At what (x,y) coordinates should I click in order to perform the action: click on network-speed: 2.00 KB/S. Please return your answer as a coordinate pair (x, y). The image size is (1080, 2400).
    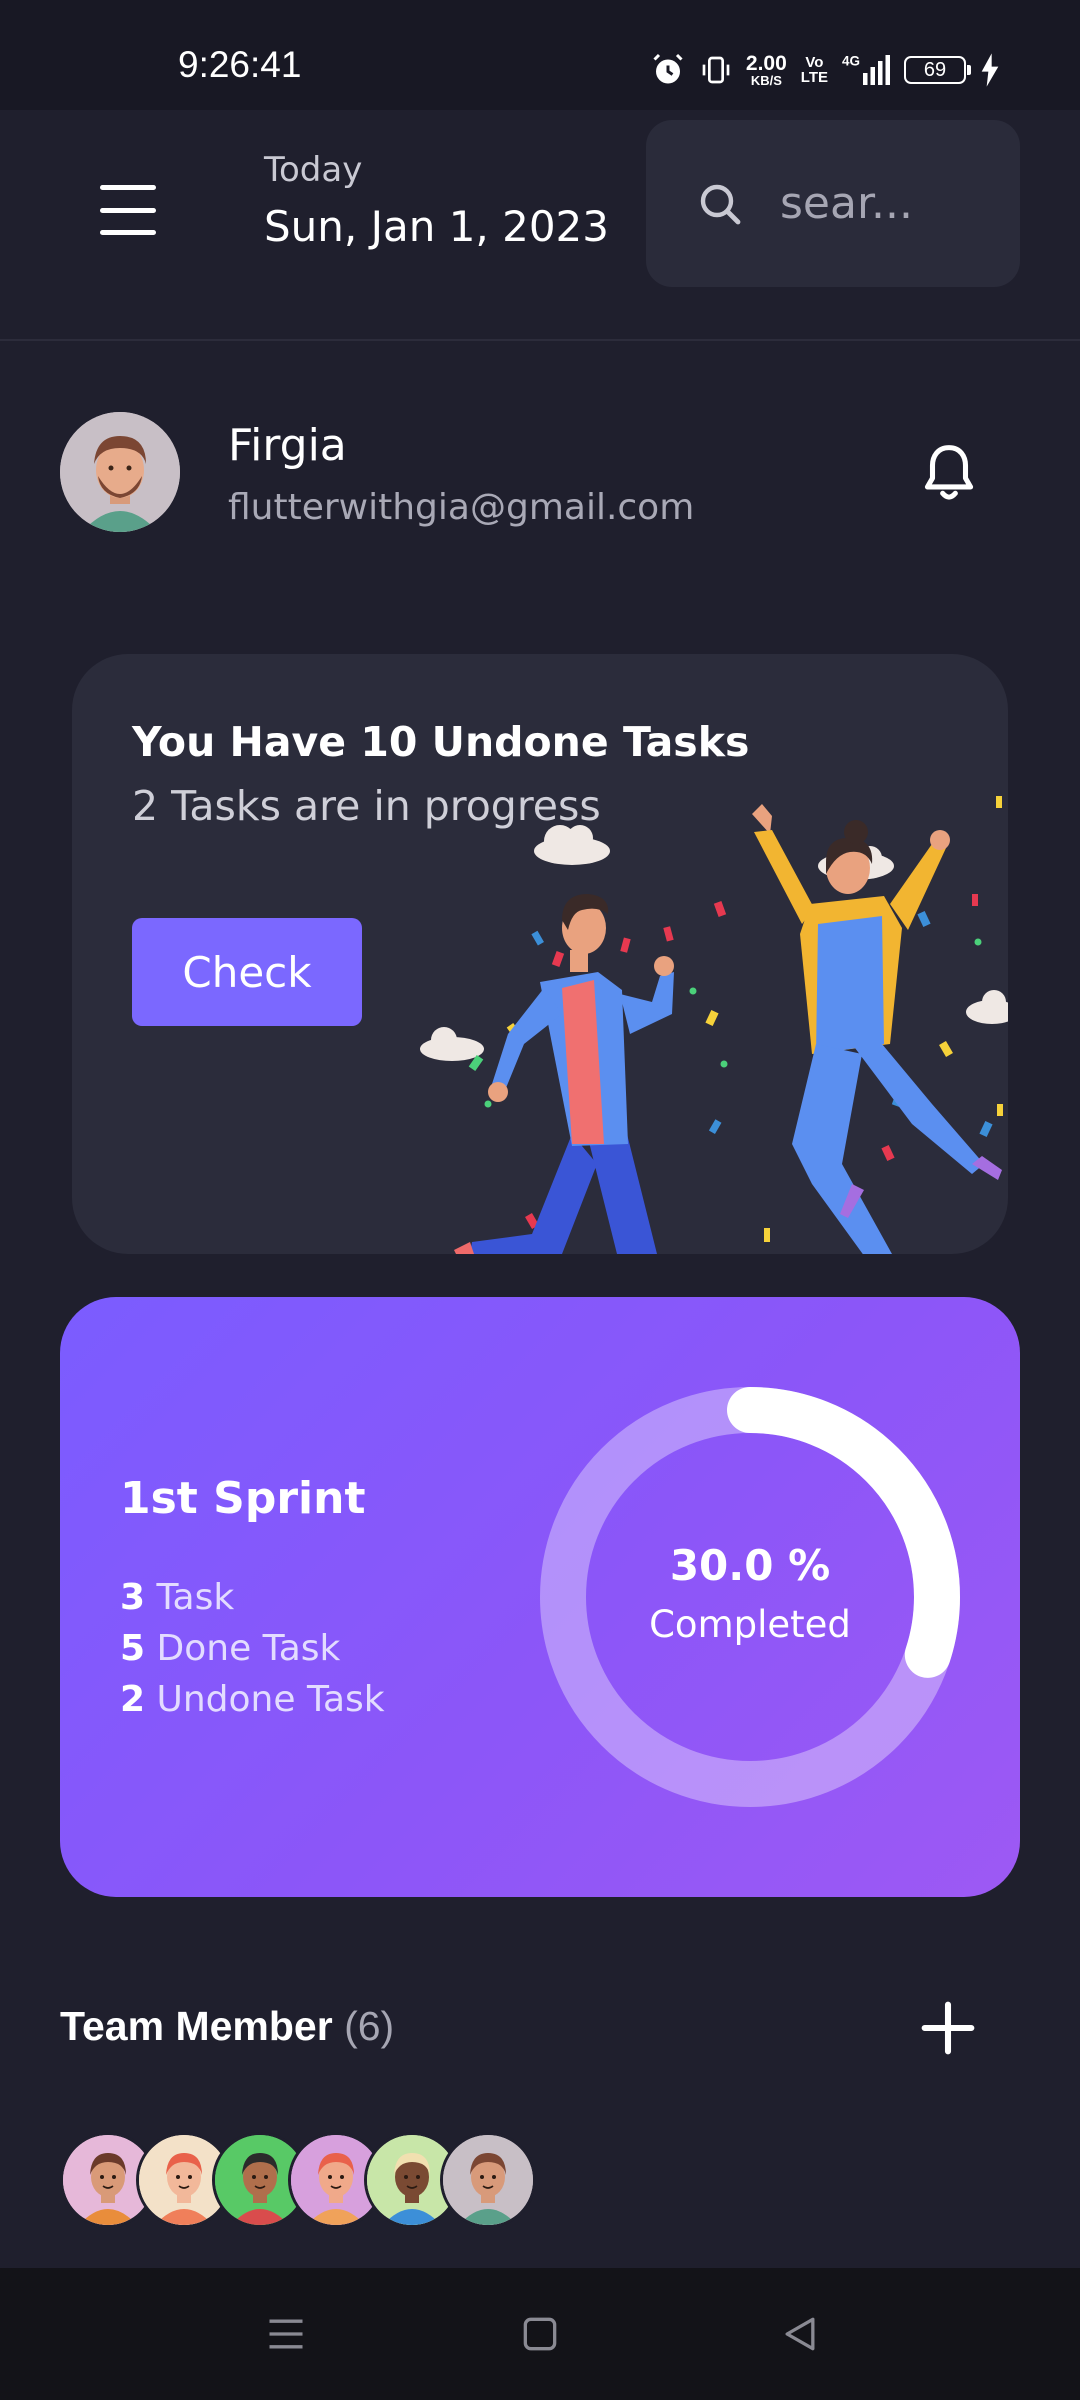
    Looking at the image, I should click on (766, 70).